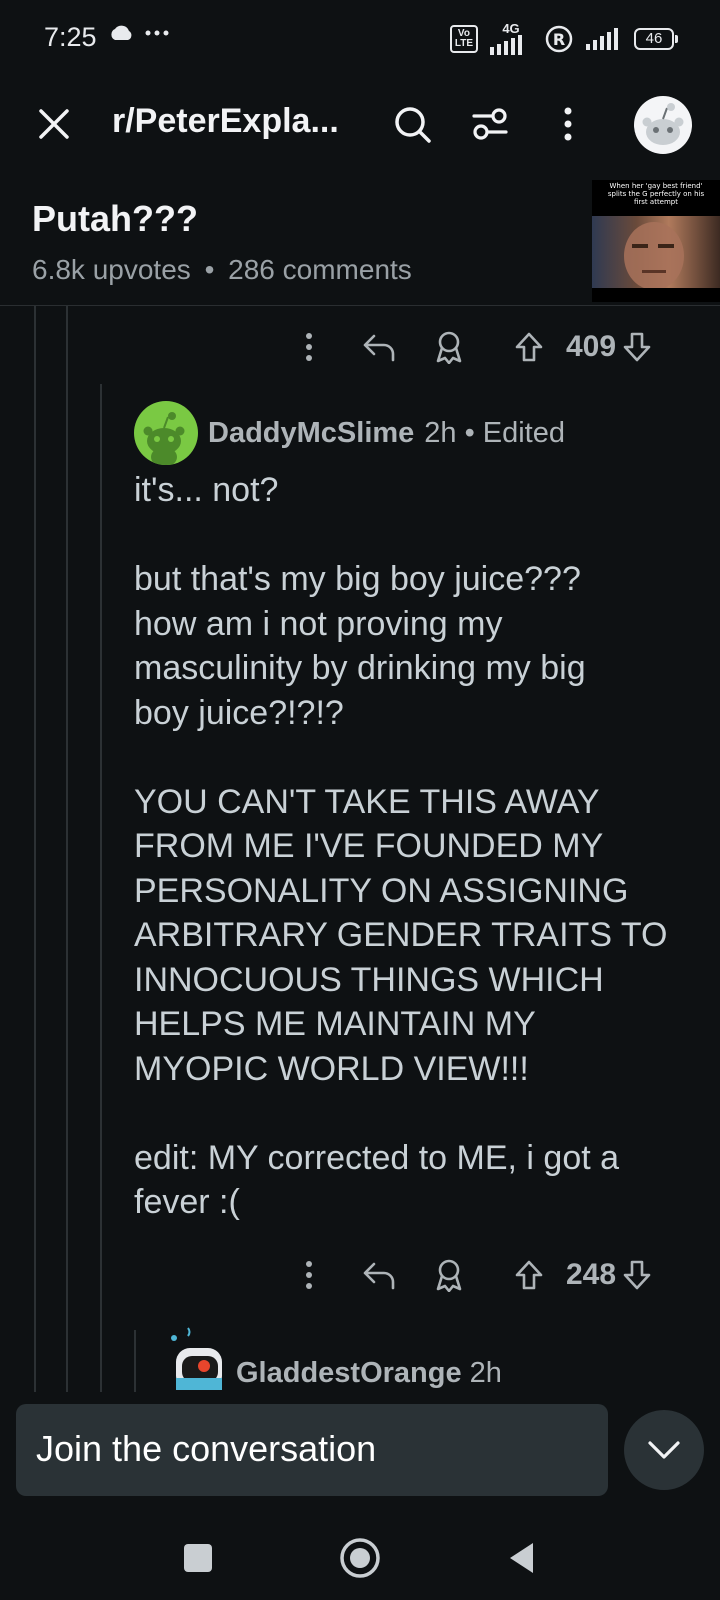 The width and height of the screenshot is (720, 1600). Describe the element at coordinates (360, 38) in the screenshot. I see `status-bar: 7:25 Vo LTE 4G R 46` at that location.